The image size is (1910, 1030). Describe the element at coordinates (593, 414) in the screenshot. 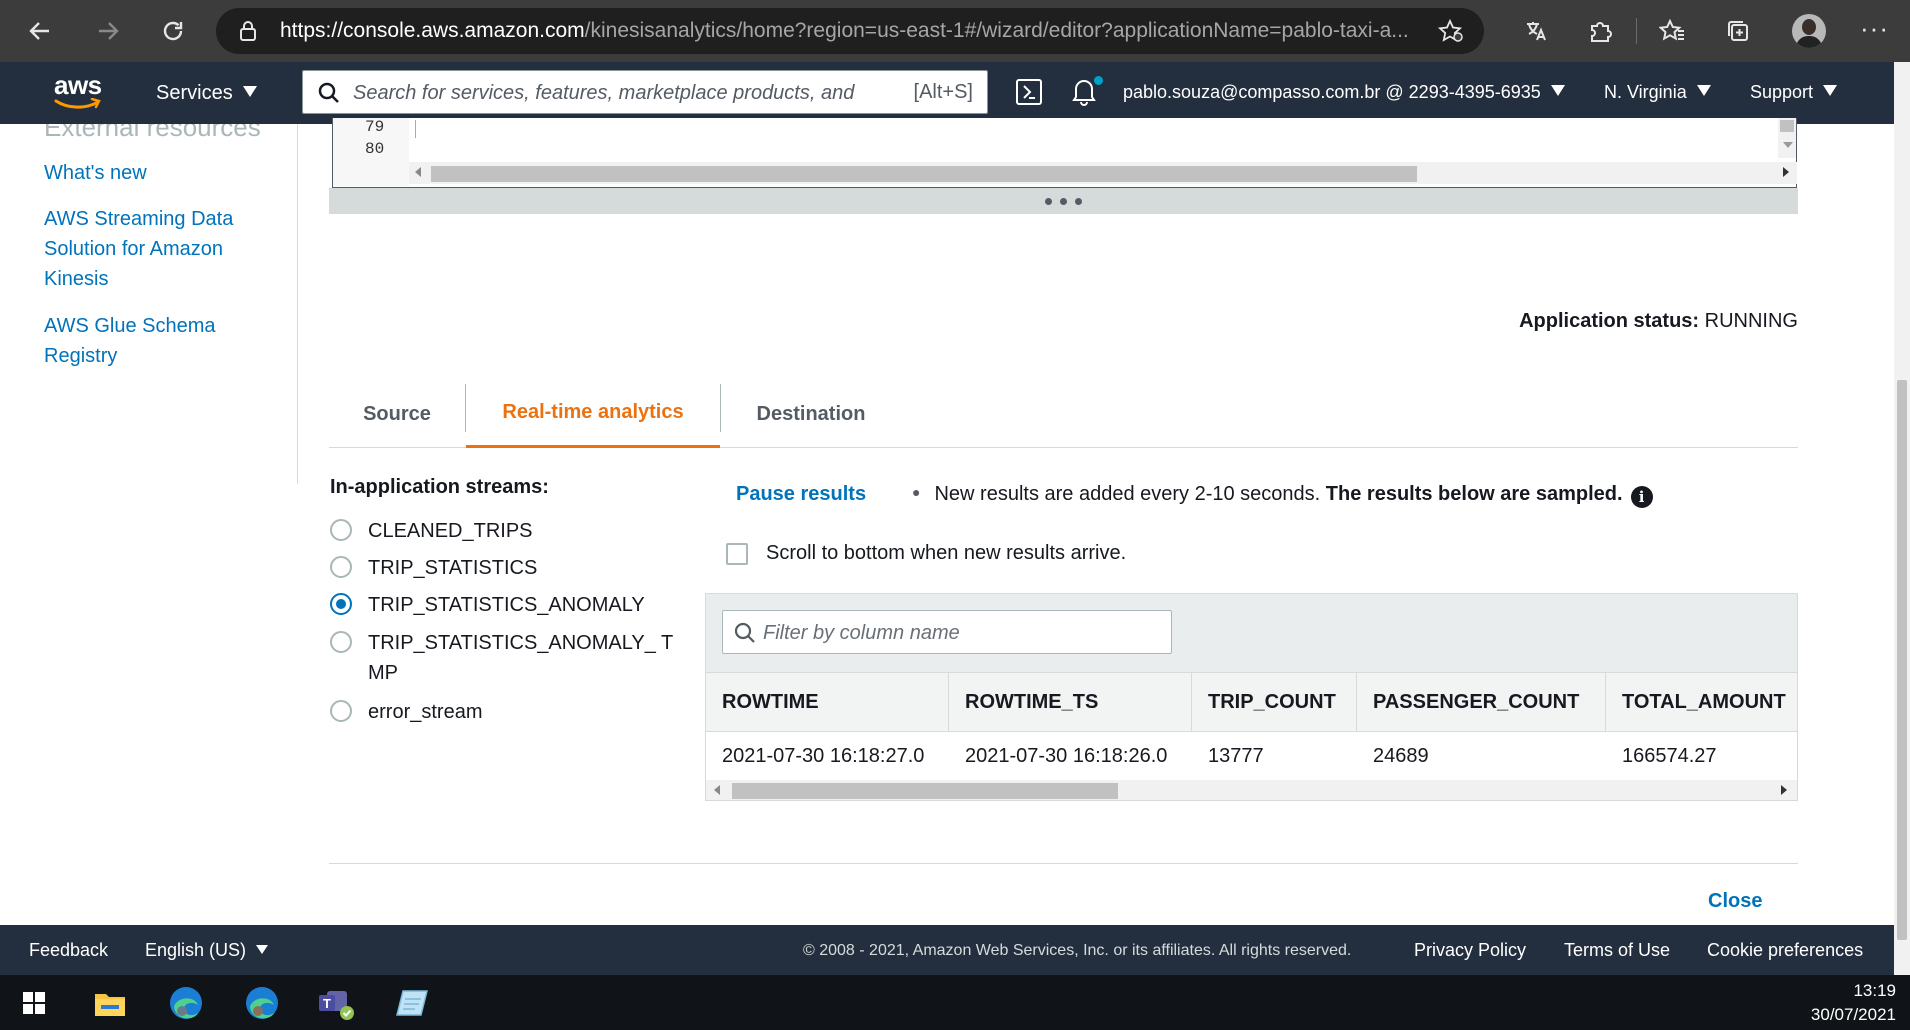

I see `tab-real-time-analytics: Real-time analytics` at that location.